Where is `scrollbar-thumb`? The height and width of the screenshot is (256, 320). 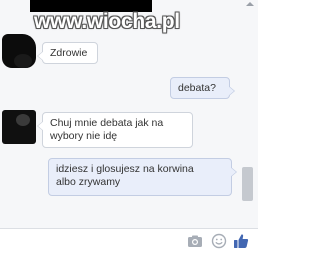 scrollbar-thumb is located at coordinates (247, 184).